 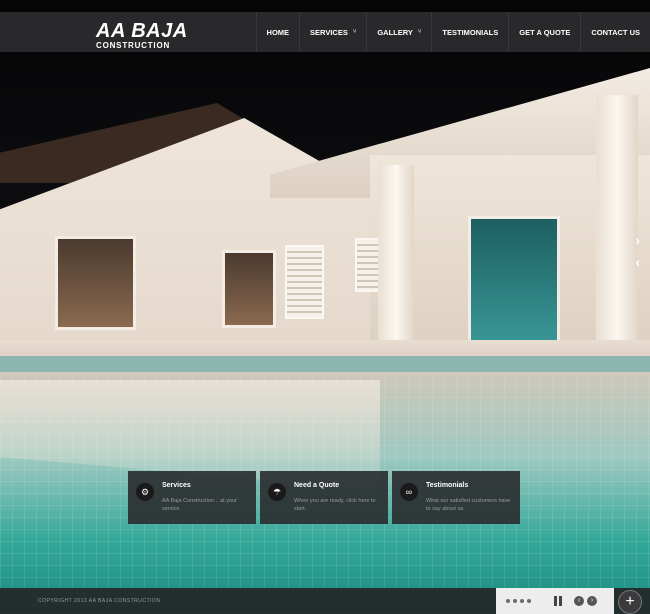 What do you see at coordinates (518, 601) in the screenshot?
I see `slide-dots` at bounding box center [518, 601].